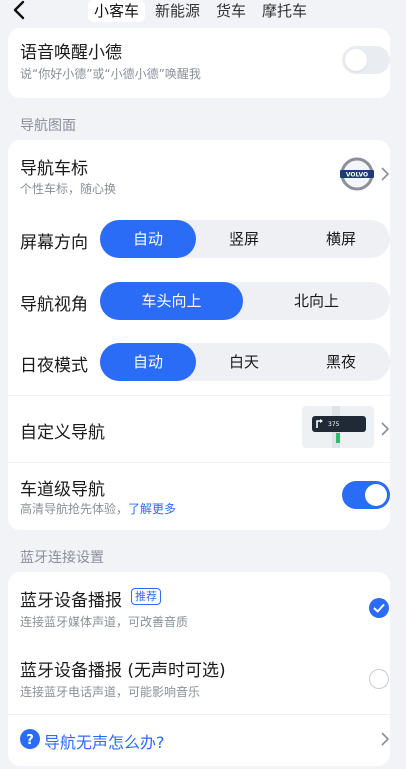 Image resolution: width=406 pixels, height=769 pixels. Describe the element at coordinates (152, 509) in the screenshot. I see `learn-more-link: 了解更多` at that location.